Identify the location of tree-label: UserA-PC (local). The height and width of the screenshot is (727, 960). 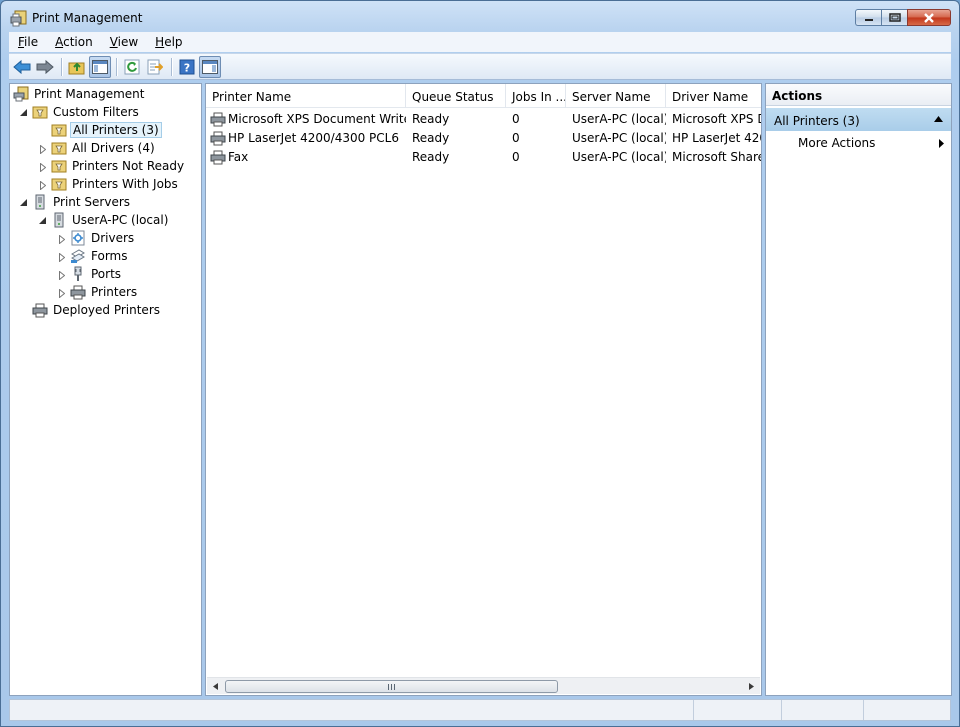
(120, 220).